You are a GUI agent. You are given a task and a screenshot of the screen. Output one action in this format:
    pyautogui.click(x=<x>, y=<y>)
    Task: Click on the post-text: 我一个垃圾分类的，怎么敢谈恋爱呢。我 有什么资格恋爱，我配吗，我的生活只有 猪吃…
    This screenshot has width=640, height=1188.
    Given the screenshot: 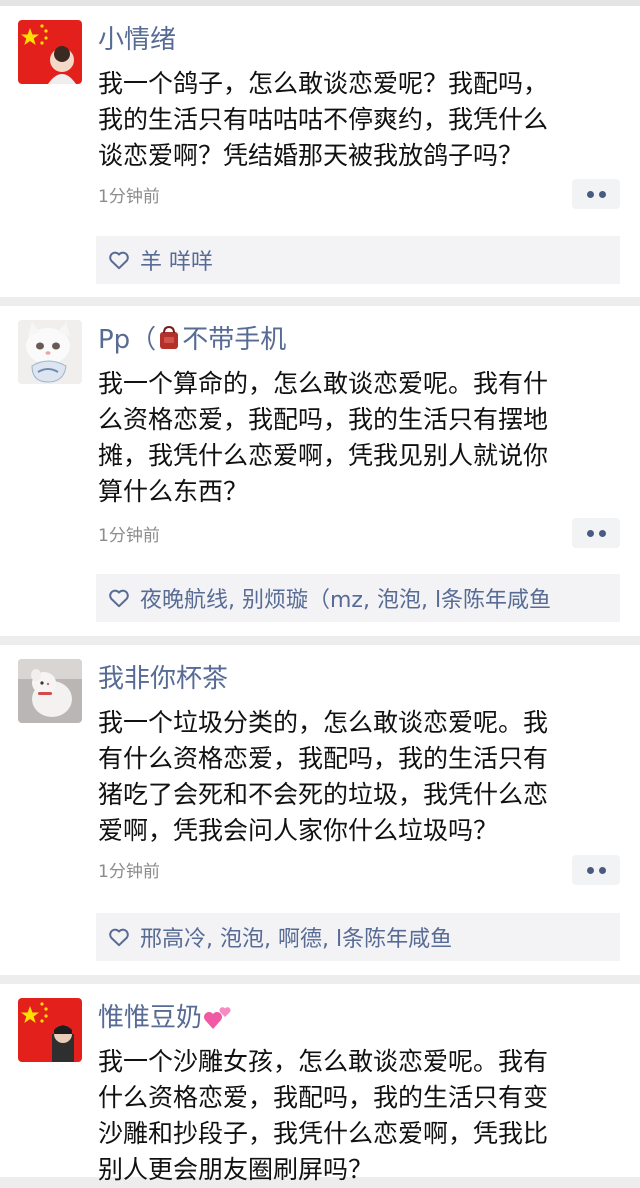 What is the action you would take?
    pyautogui.click(x=323, y=776)
    